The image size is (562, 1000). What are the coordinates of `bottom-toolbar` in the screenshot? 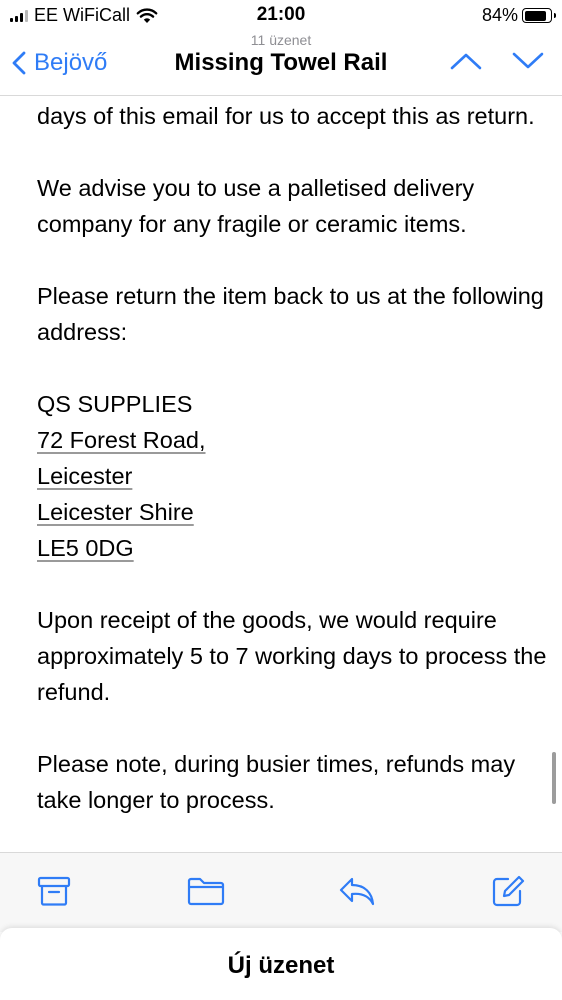 It's located at (281, 892).